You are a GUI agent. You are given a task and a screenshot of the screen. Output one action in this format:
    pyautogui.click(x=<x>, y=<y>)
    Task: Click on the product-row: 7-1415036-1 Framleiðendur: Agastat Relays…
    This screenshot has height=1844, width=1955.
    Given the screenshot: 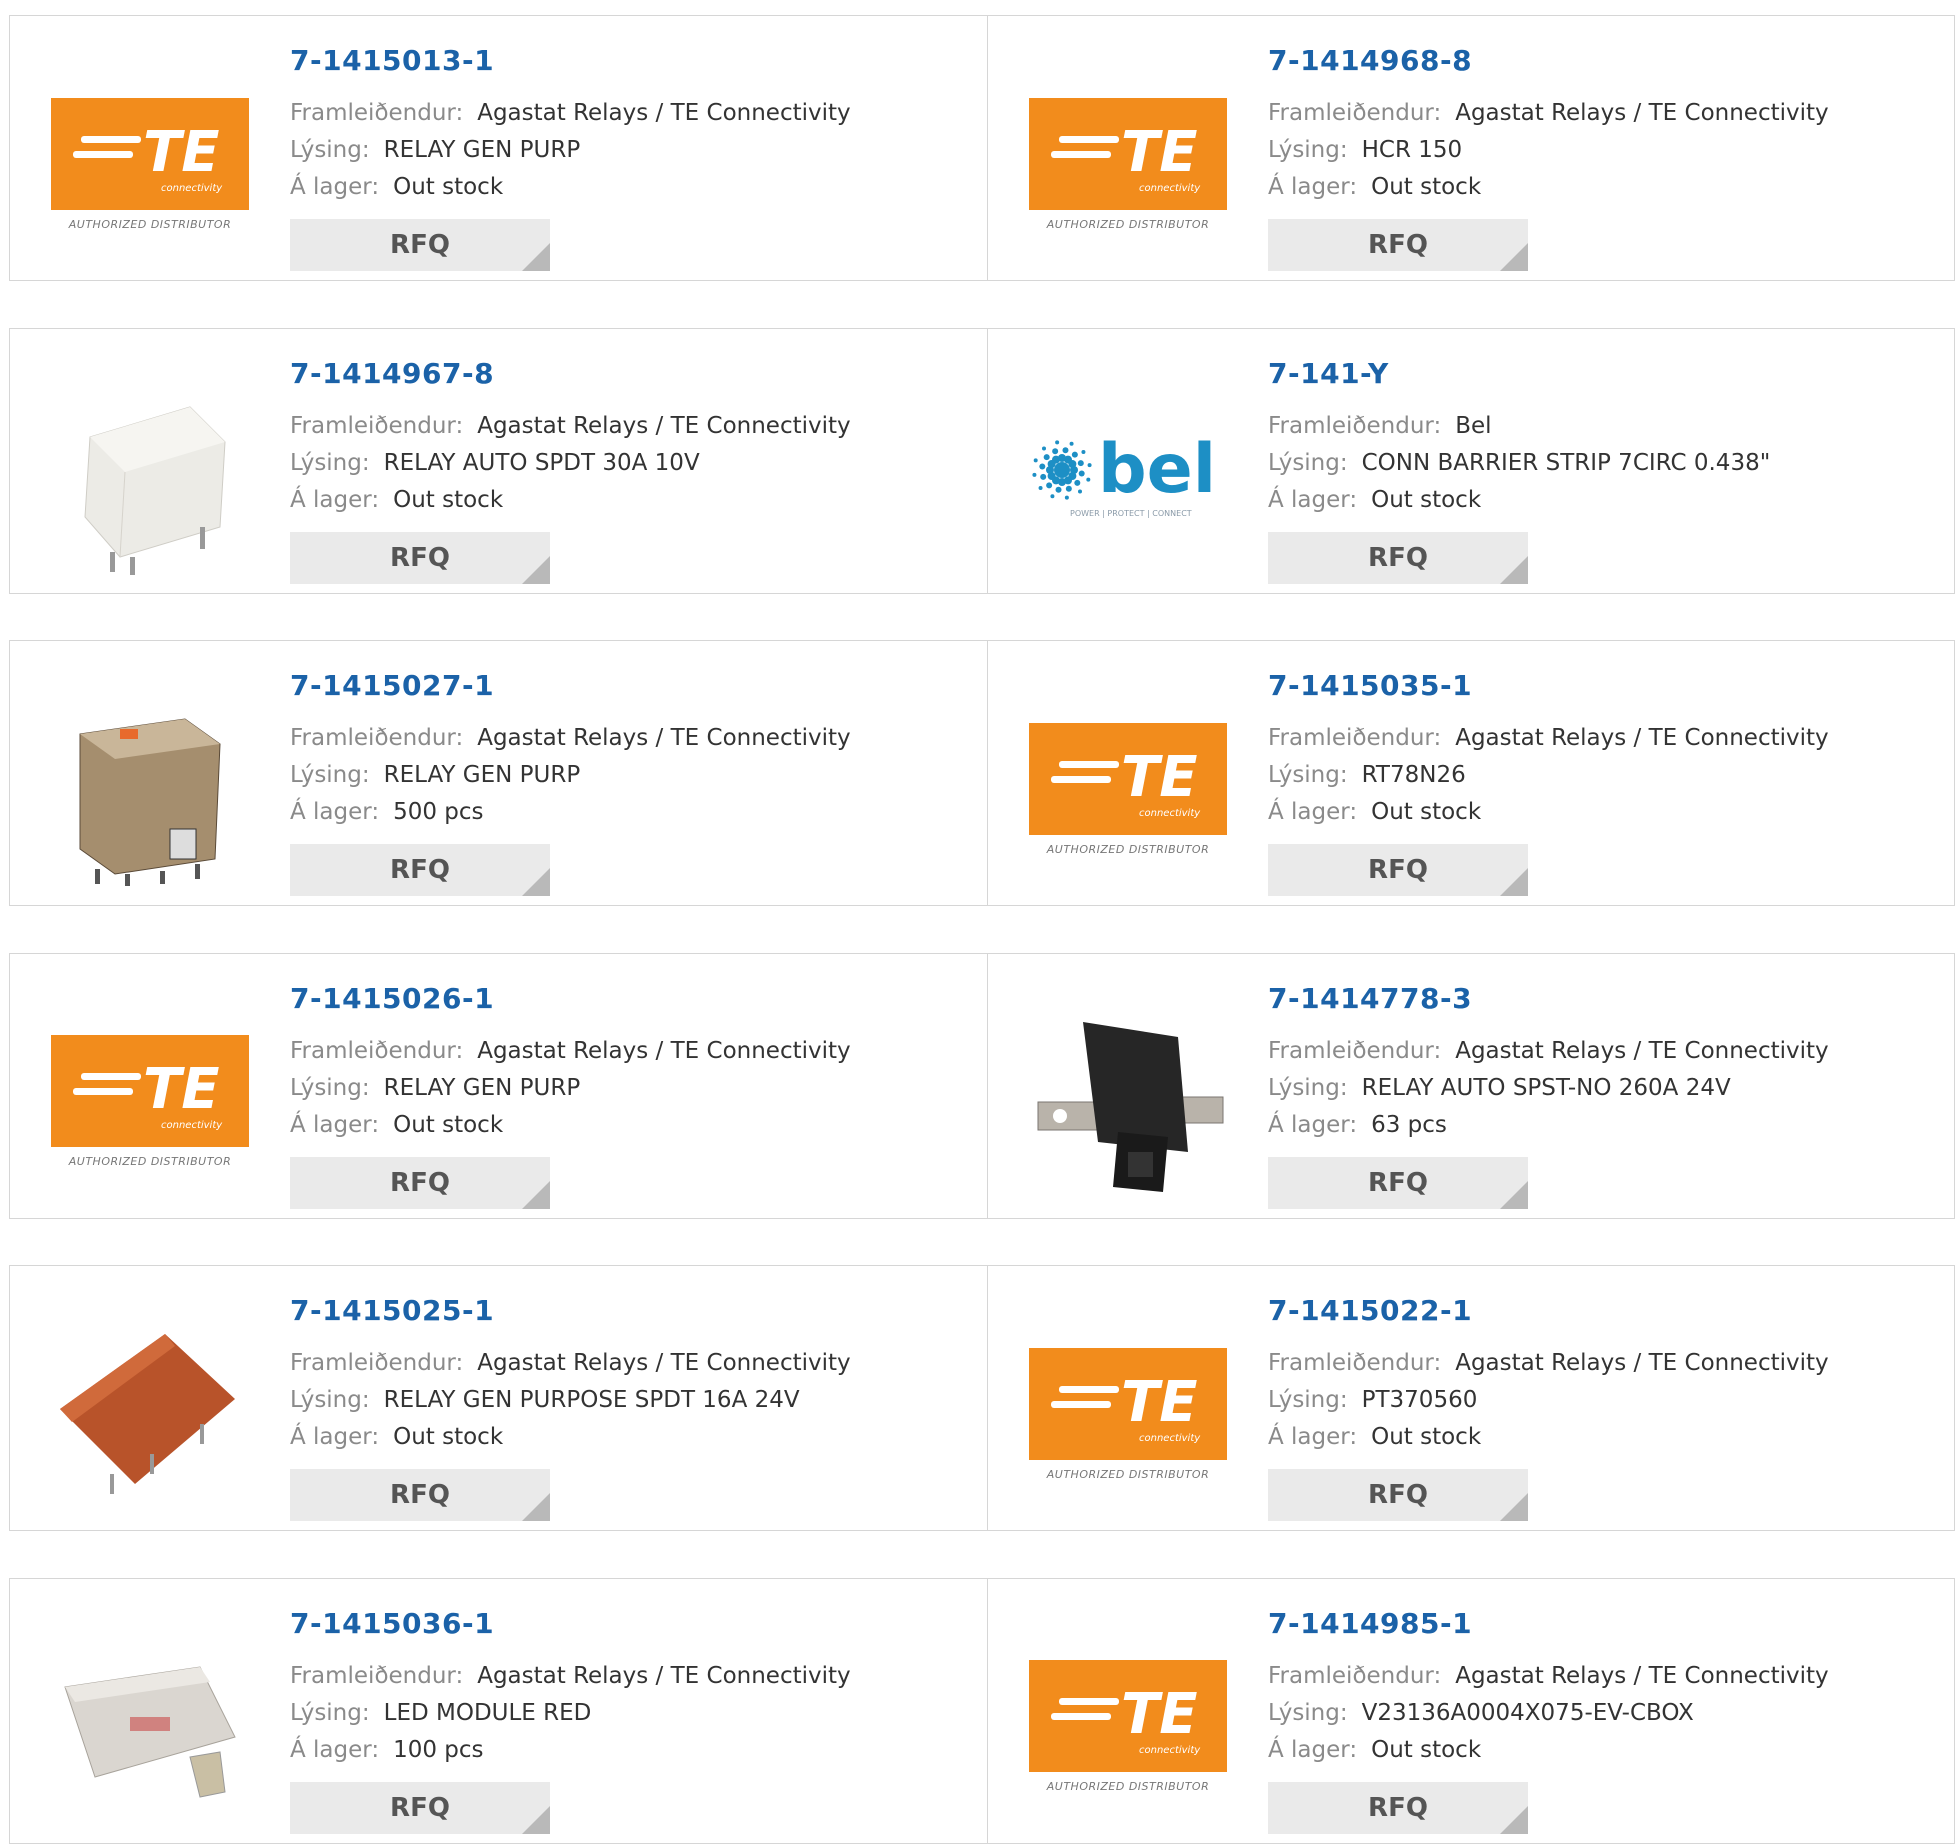 What is the action you would take?
    pyautogui.click(x=982, y=1710)
    